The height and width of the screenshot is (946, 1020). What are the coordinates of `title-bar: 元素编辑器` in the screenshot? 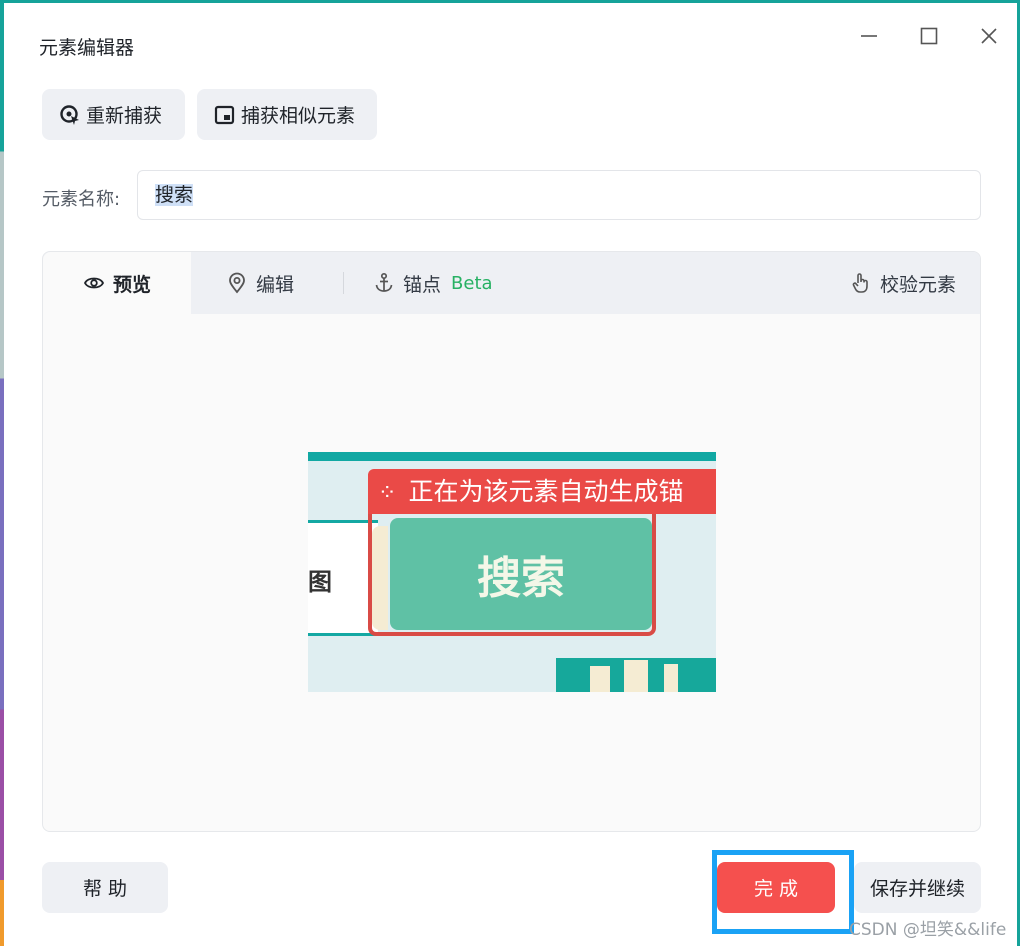 It's located at (510, 32).